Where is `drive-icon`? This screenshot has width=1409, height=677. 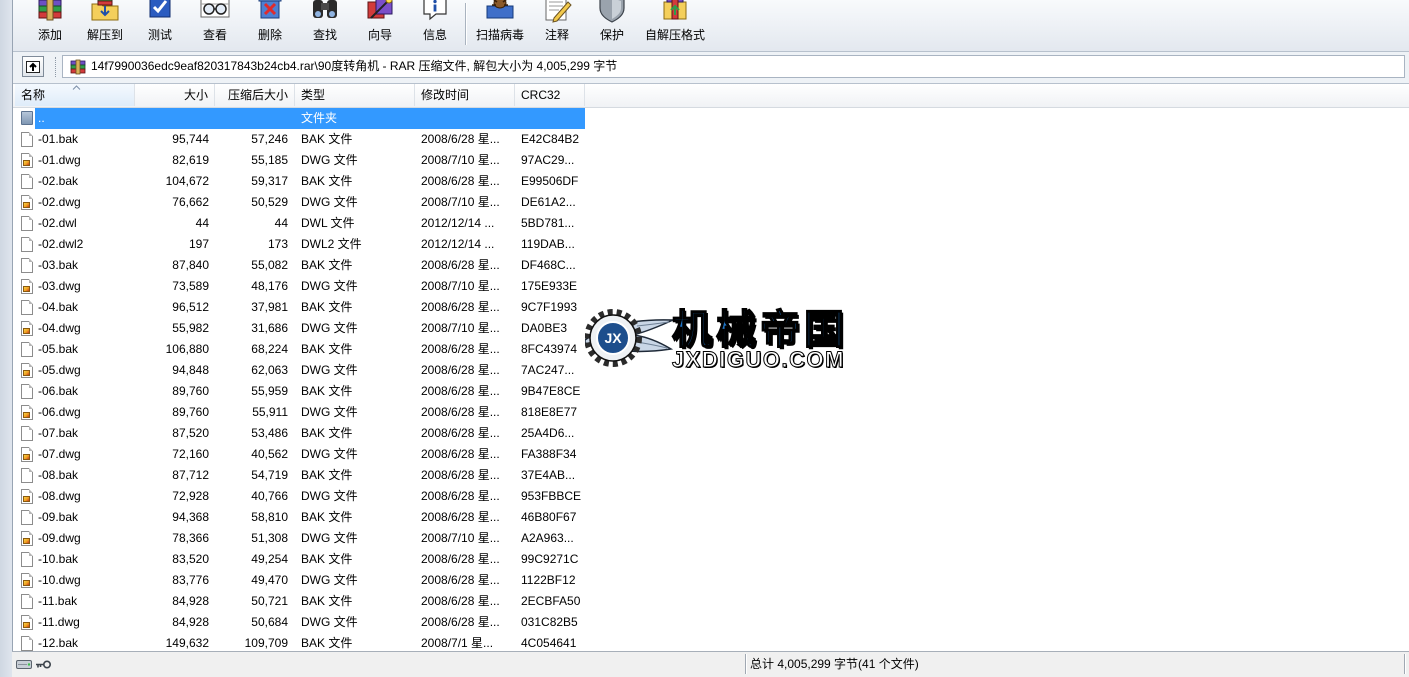 drive-icon is located at coordinates (24, 664).